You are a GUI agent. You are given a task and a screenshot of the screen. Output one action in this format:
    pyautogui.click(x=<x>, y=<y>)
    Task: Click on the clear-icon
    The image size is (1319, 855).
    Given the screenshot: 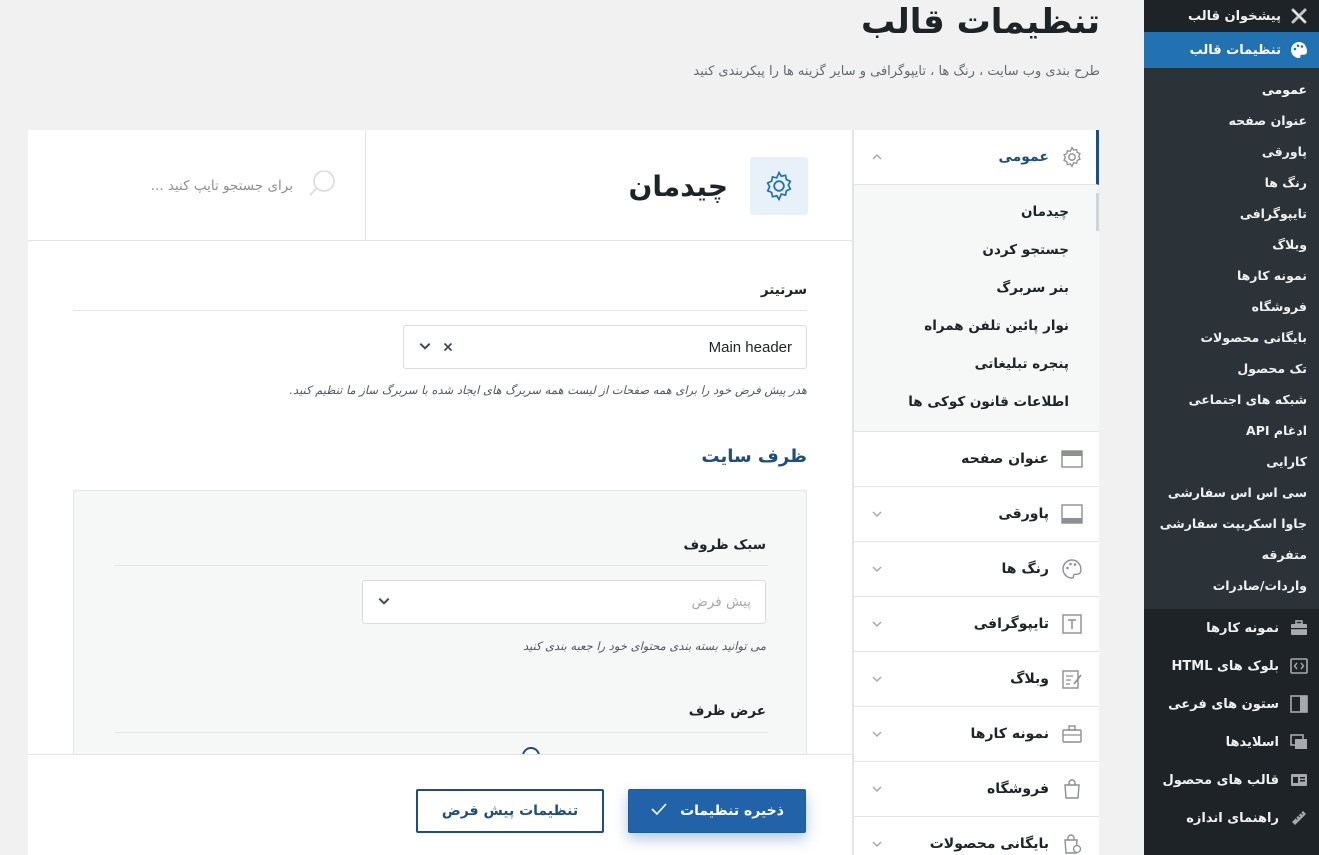 What is the action you would take?
    pyautogui.click(x=448, y=347)
    